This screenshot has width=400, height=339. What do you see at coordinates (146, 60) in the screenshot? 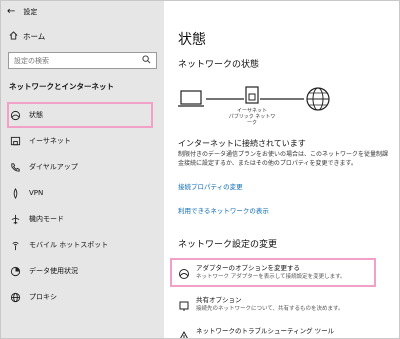
I see `search-icon` at bounding box center [146, 60].